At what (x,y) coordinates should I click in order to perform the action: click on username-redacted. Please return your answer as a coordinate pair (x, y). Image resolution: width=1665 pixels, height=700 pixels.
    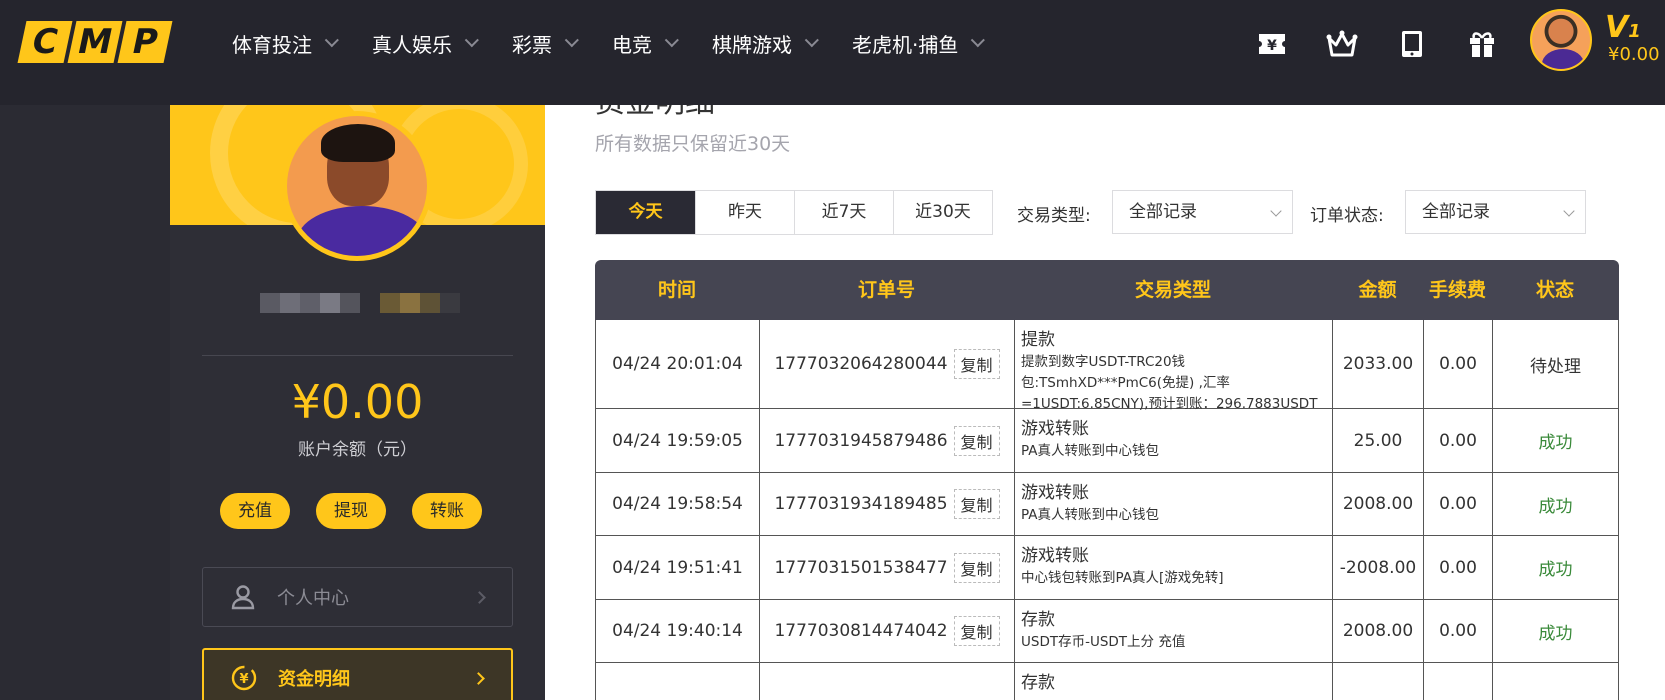
    Looking at the image, I should click on (360, 303).